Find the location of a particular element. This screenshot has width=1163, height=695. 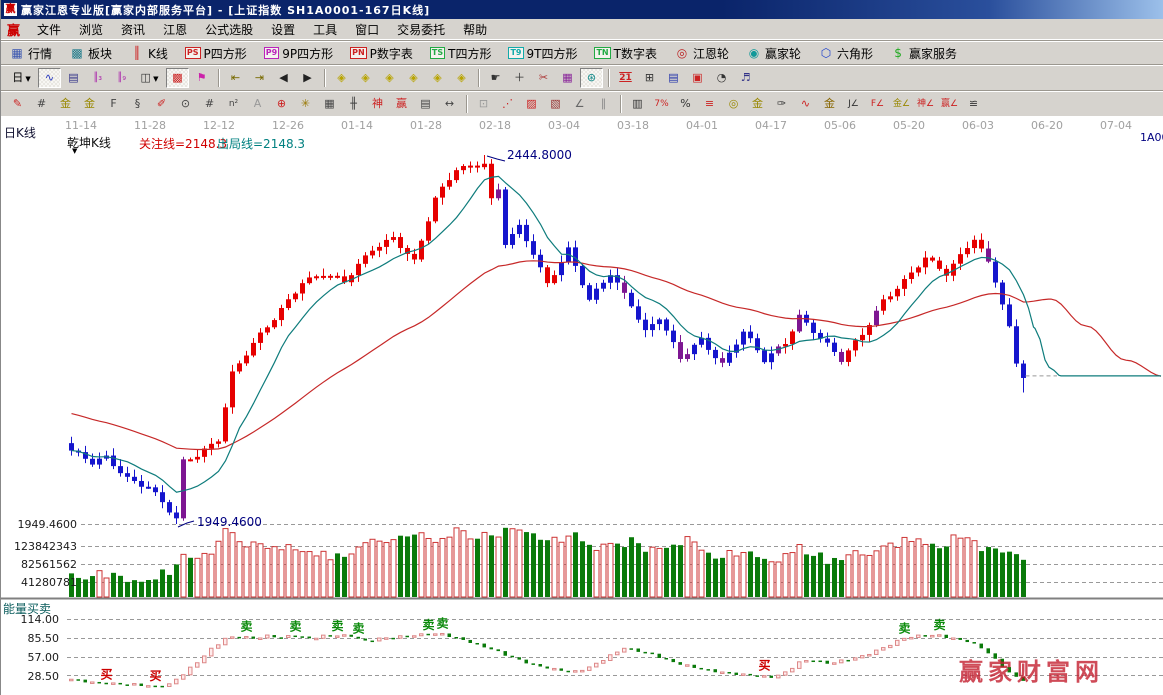

notes-button: ▤ is located at coordinates (673, 78).